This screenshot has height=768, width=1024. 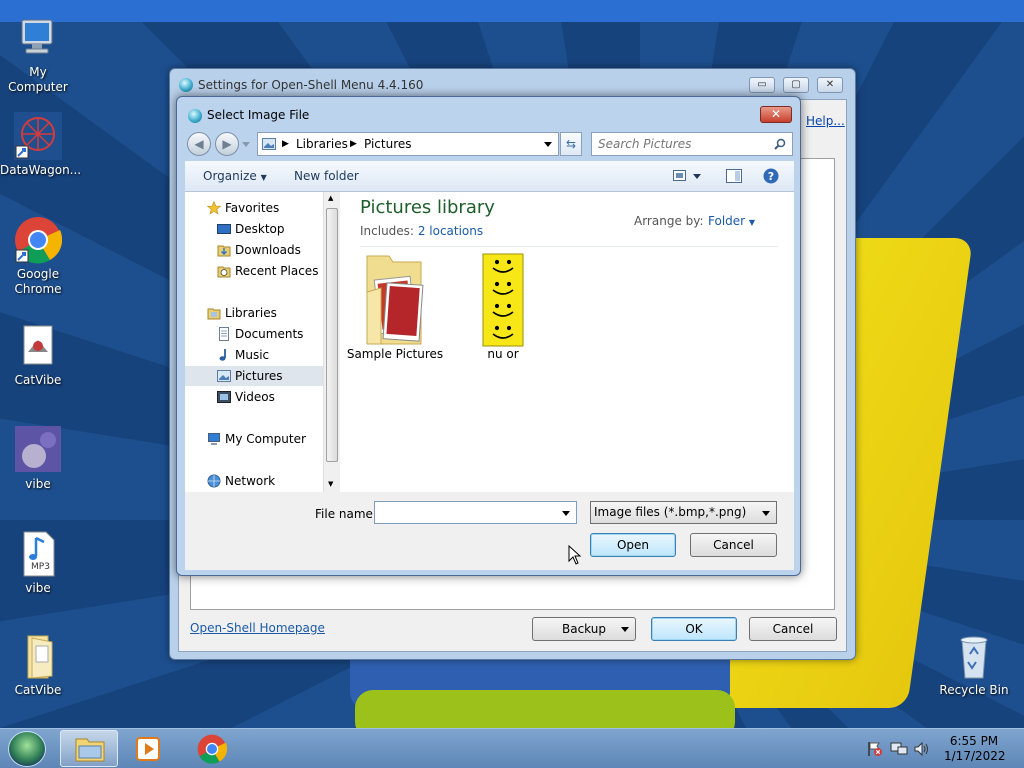 What do you see at coordinates (922, 749) in the screenshot?
I see `volume-icon` at bounding box center [922, 749].